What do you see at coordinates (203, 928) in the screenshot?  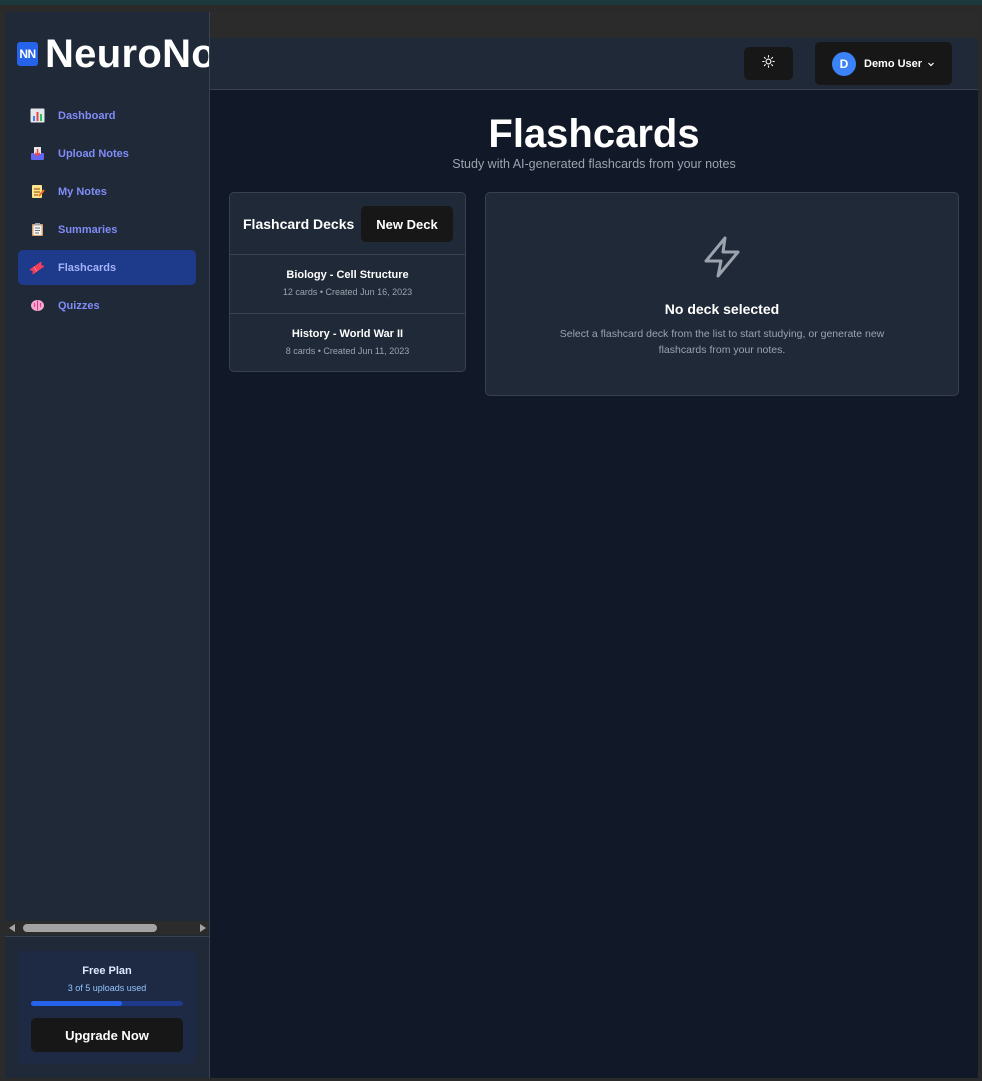 I see `scroll-right-arrow-icon` at bounding box center [203, 928].